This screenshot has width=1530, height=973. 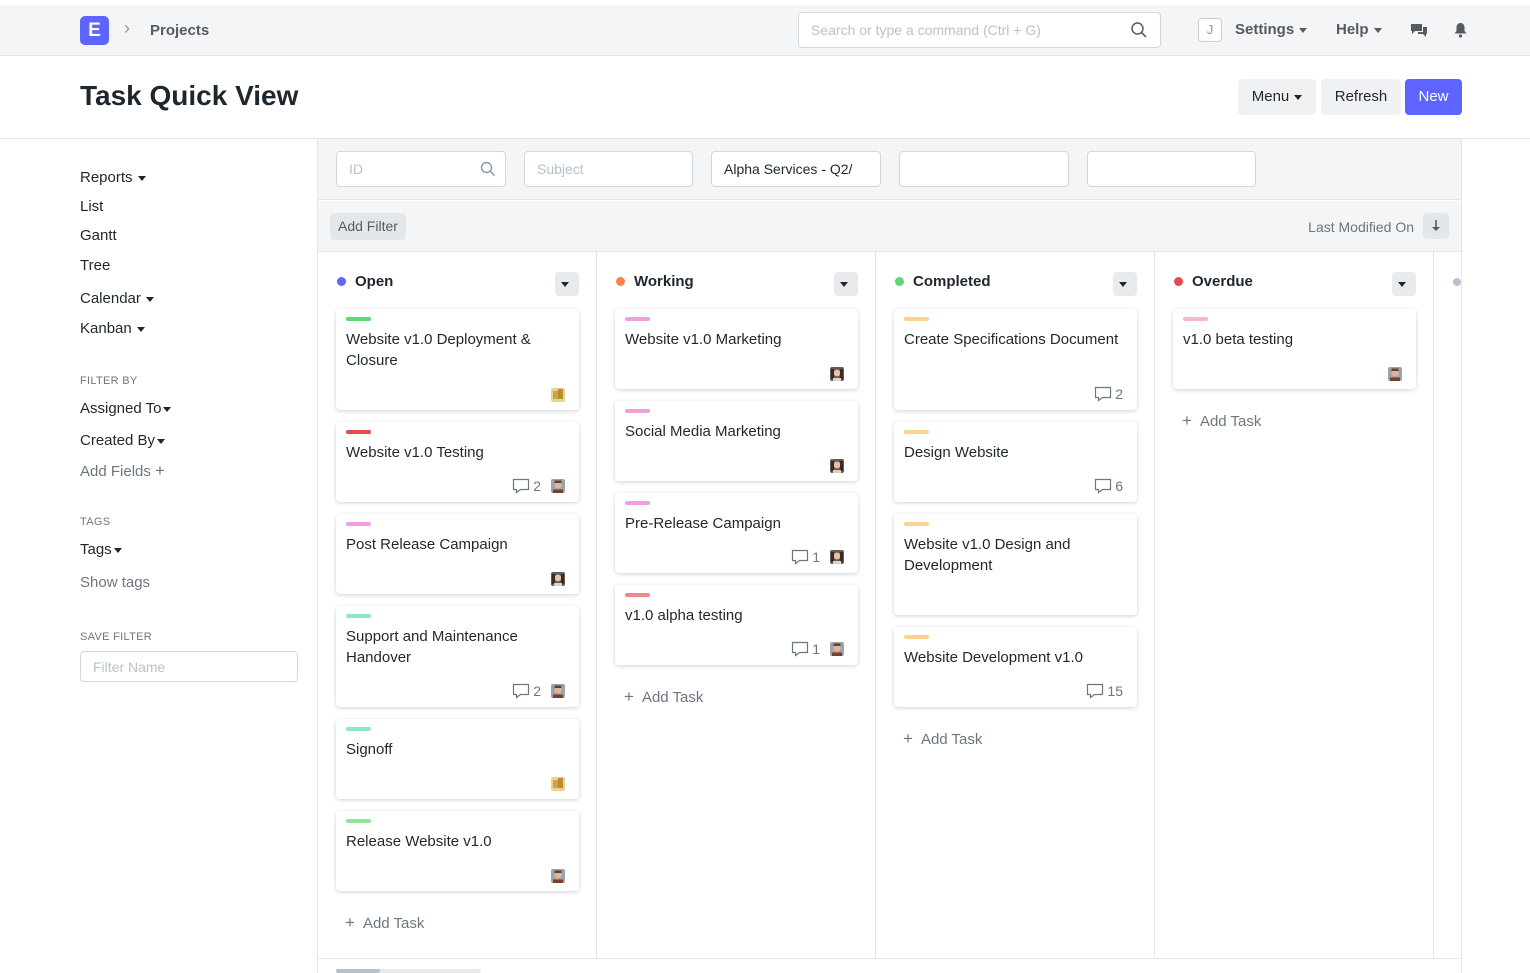 I want to click on add-fields-button: Add Fields +, so click(x=122, y=471).